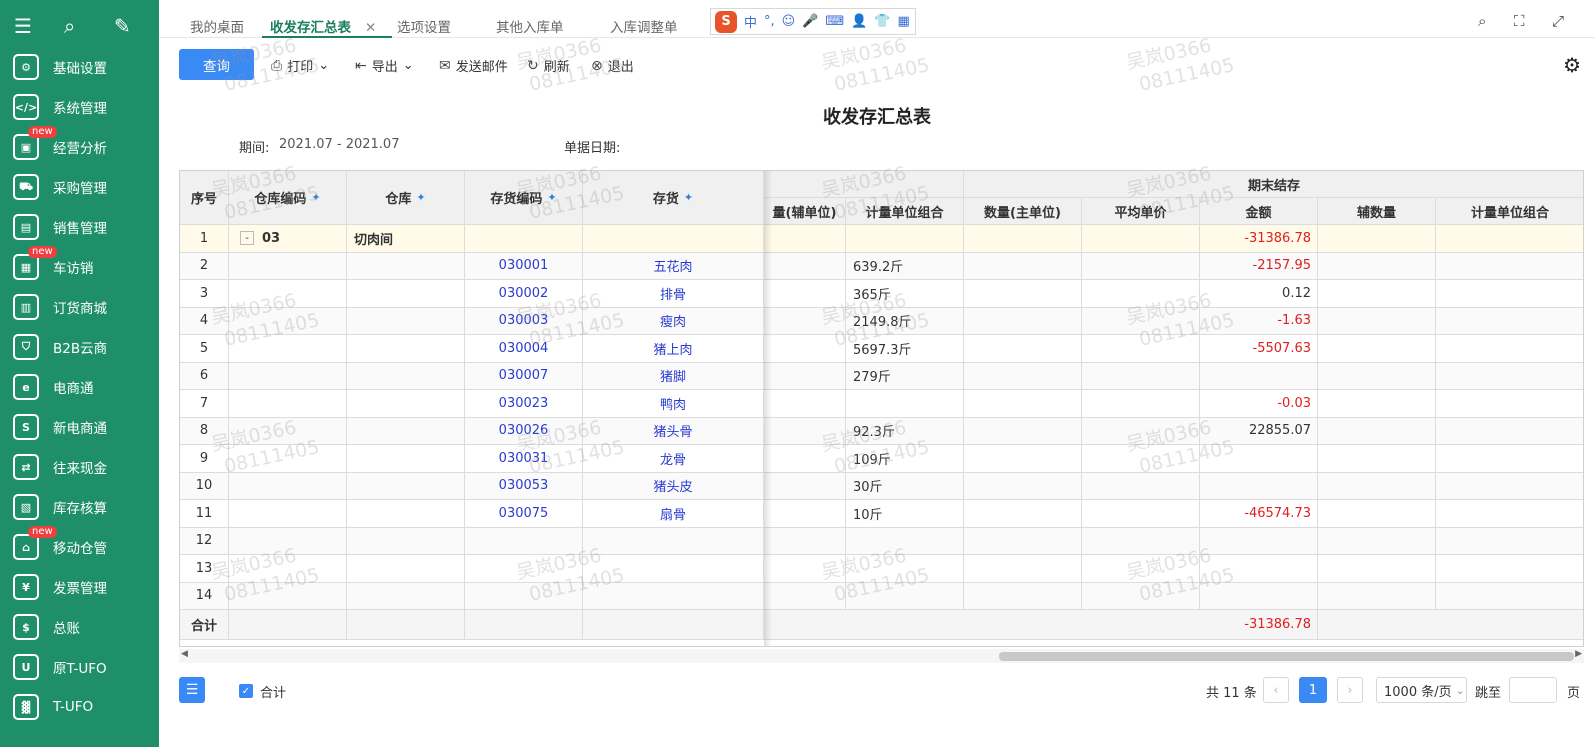 This screenshot has height=747, width=1595. What do you see at coordinates (1572, 65) in the screenshot?
I see `gear-icon: ⚙` at bounding box center [1572, 65].